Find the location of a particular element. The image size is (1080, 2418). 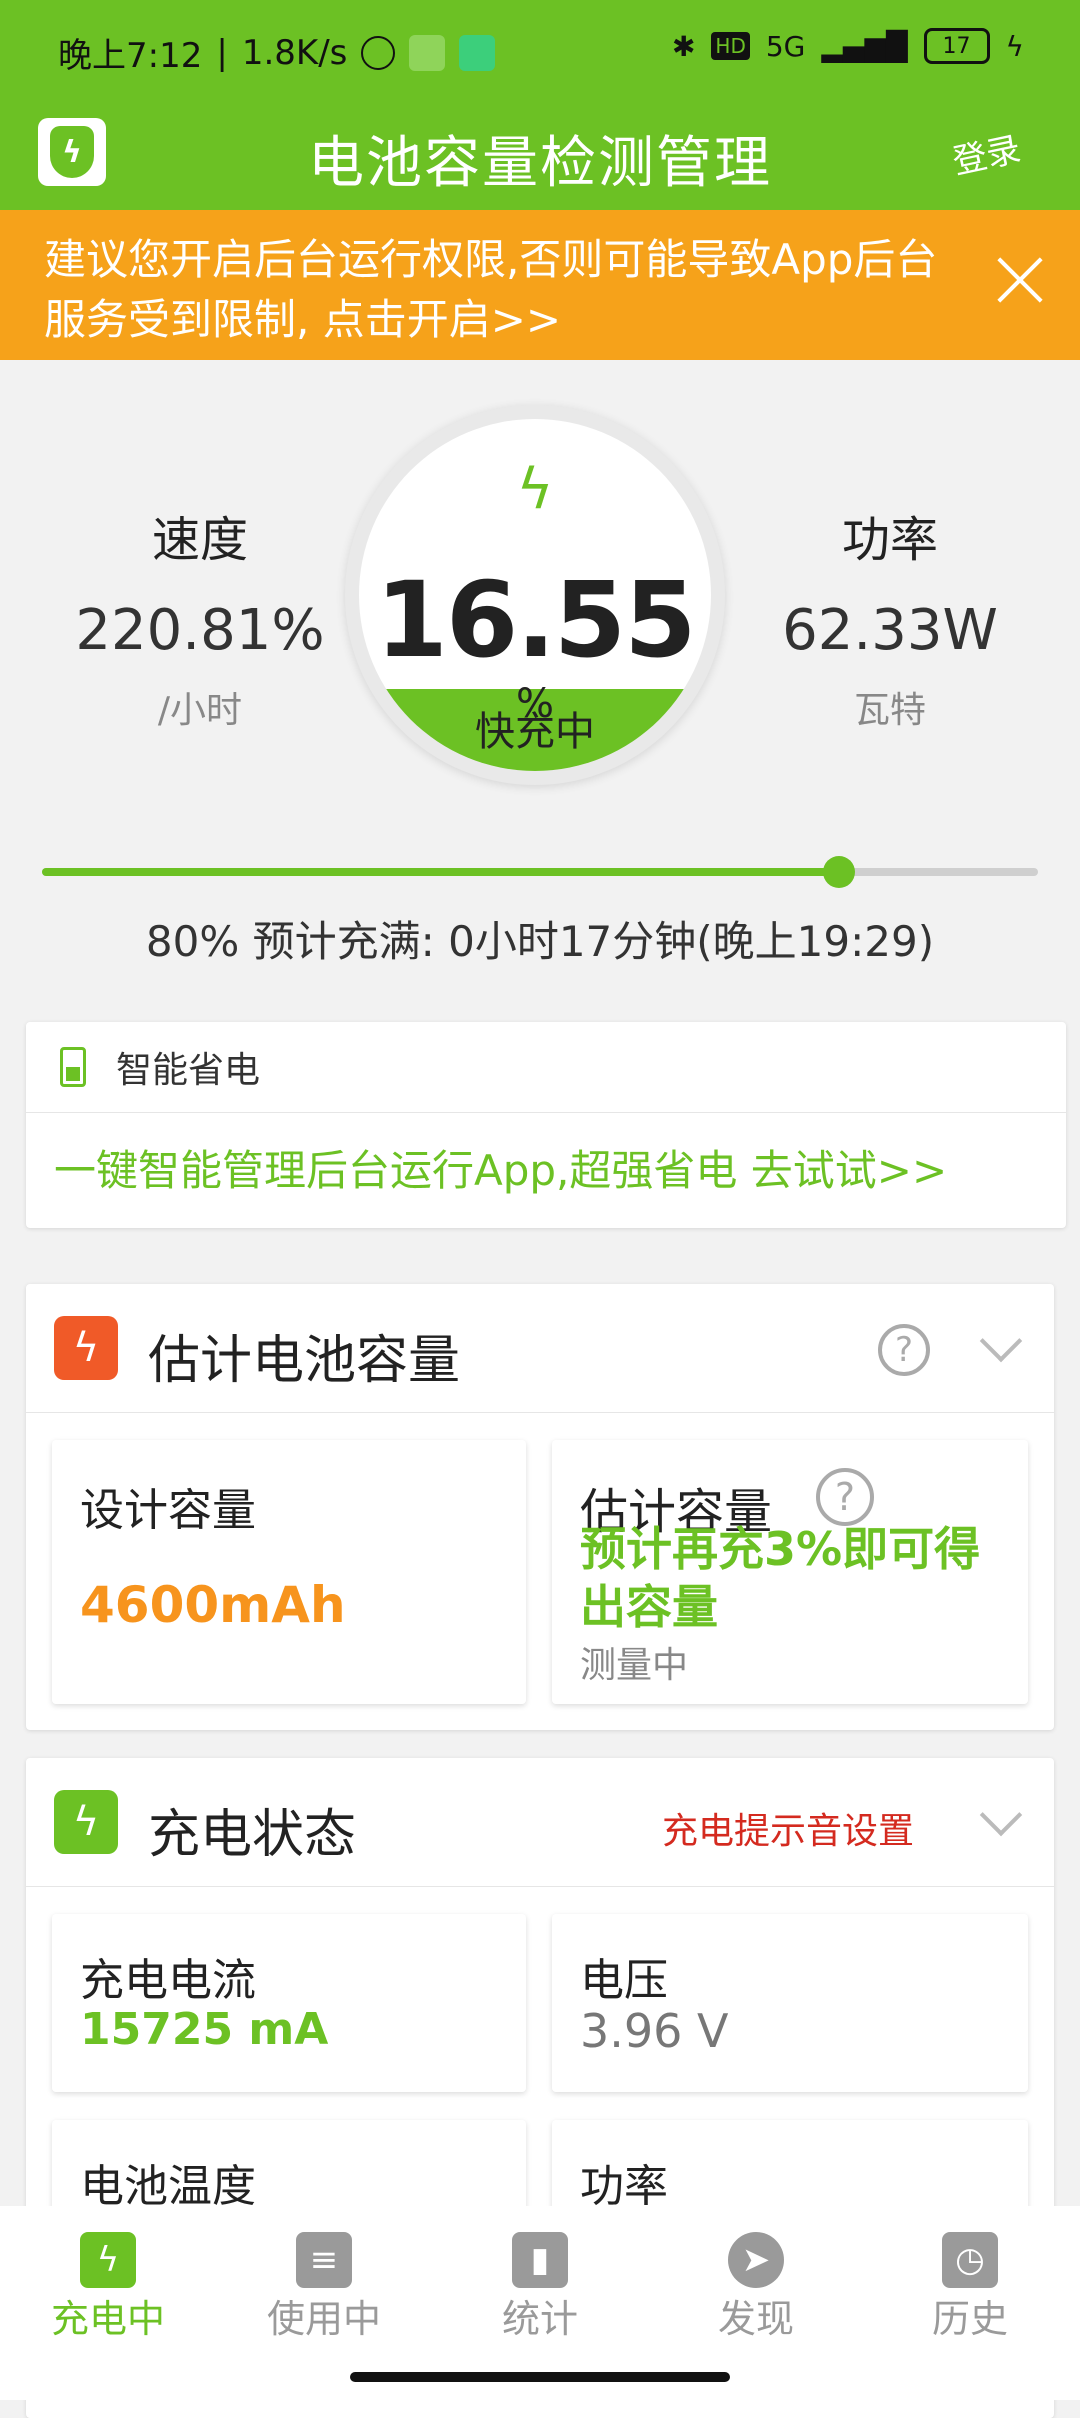

nav-stats: ▮ 统计 is located at coordinates (540, 2287).